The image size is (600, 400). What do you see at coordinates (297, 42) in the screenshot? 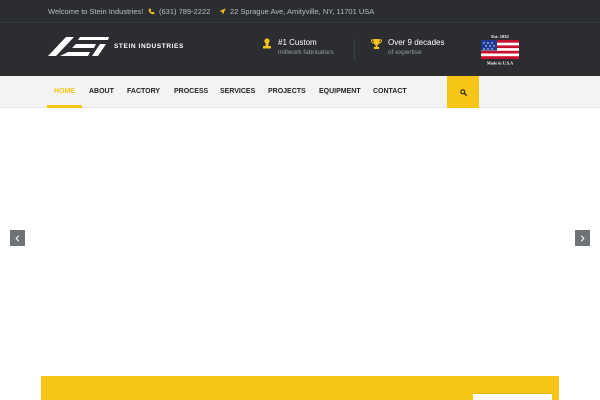
I see `feature-title: #1 Custom` at bounding box center [297, 42].